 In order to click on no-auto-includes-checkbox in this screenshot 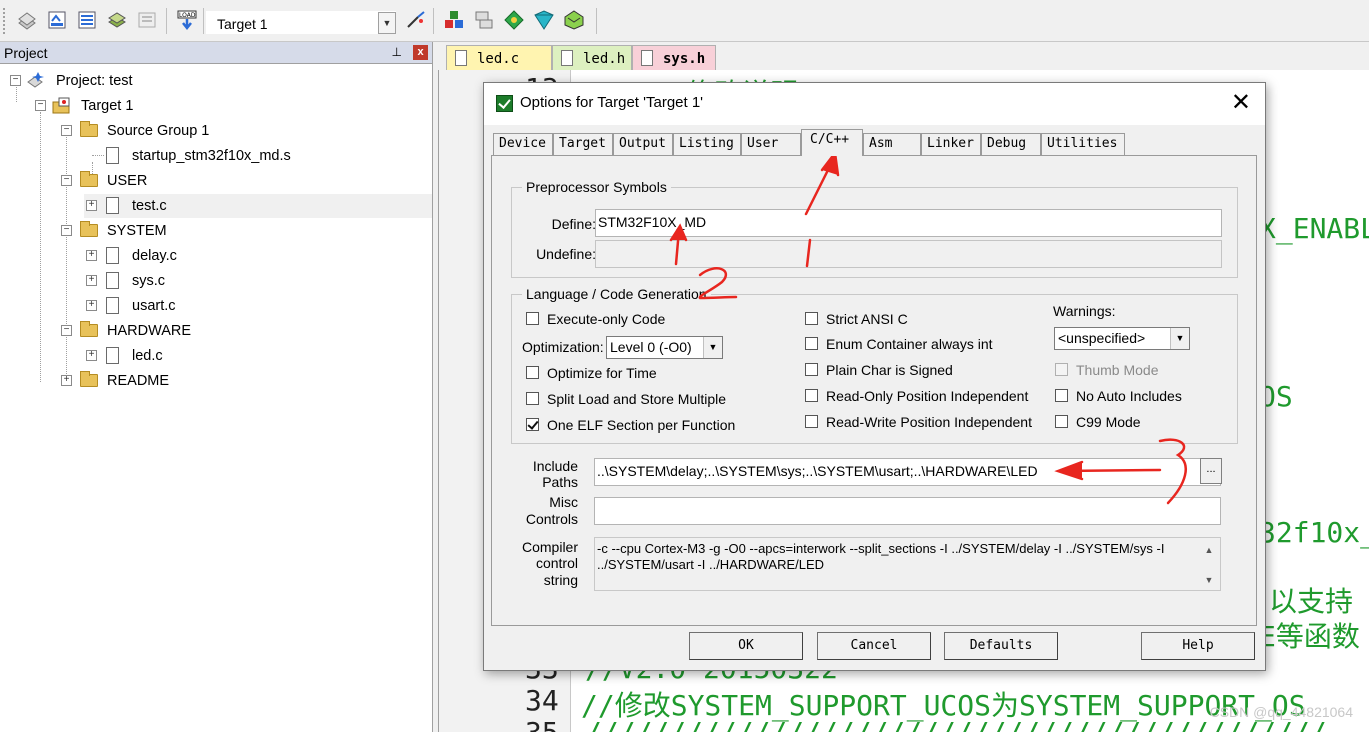, I will do `click(1061, 395)`.